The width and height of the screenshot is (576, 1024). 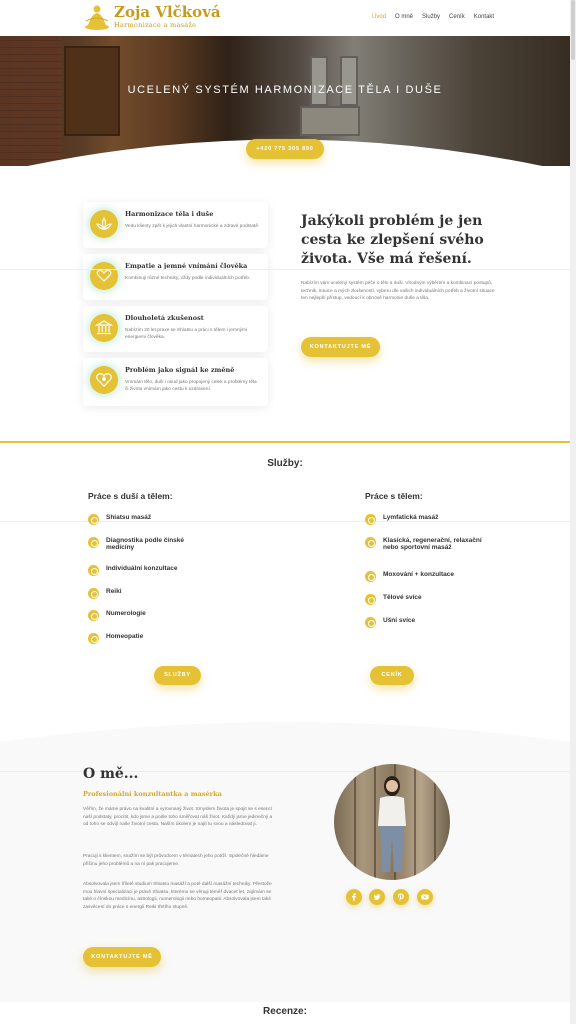 I want to click on service-item: Individuální konzultace, so click(x=133, y=570).